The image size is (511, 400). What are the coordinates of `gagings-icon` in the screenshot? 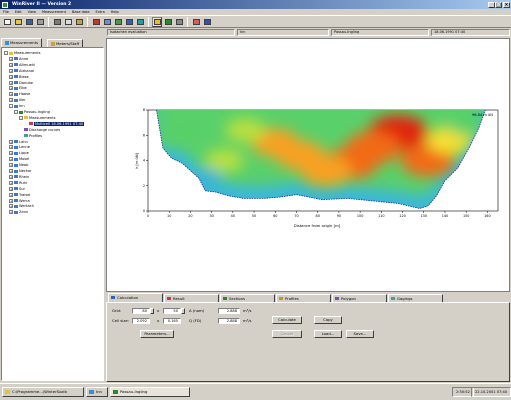 It's located at (393, 298).